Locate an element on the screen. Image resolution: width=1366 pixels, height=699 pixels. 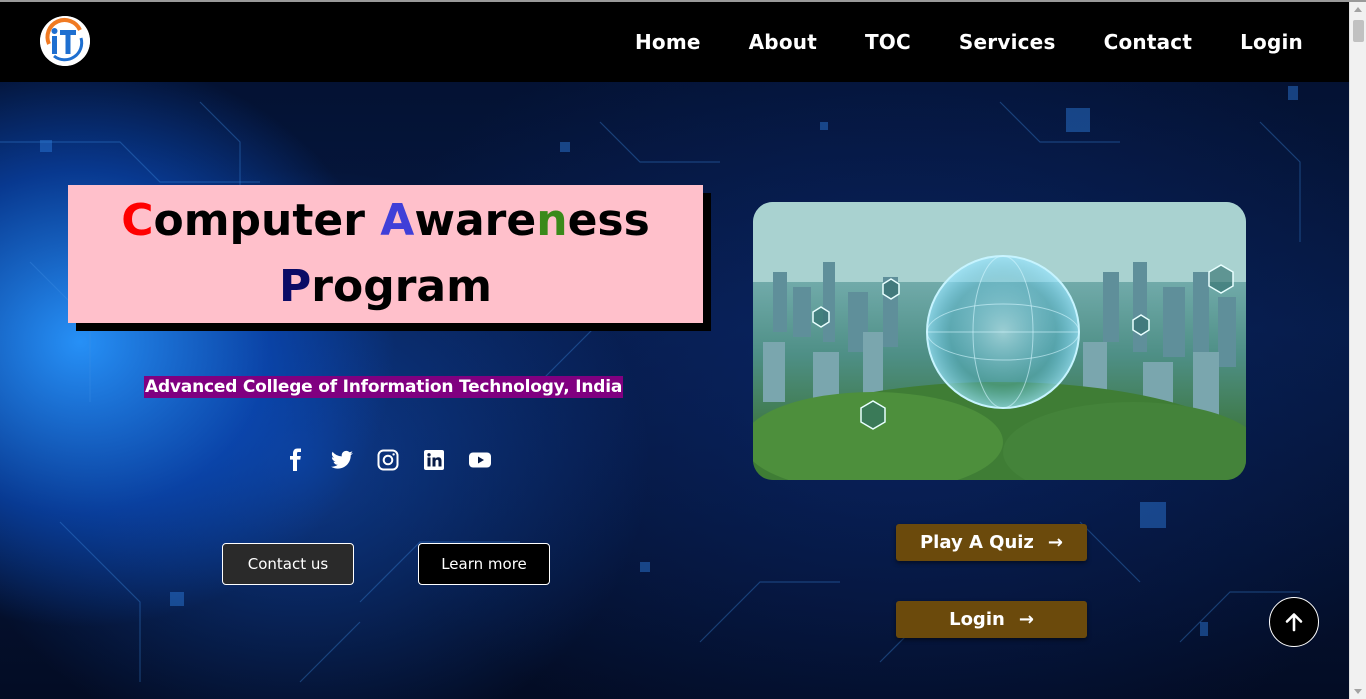
page-scrollbar is located at coordinates (1357, 350).